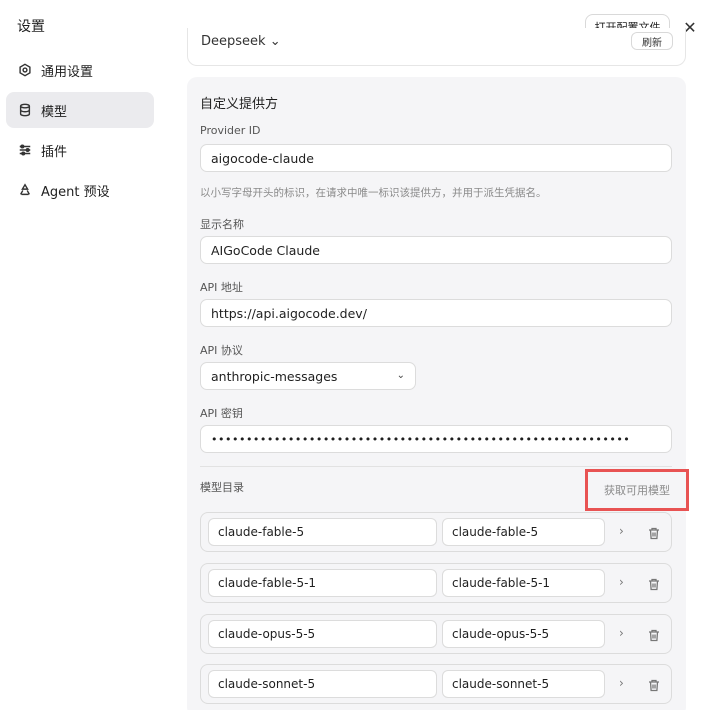  What do you see at coordinates (274, 376) in the screenshot?
I see `api-protocol-value: anthropic-messages` at bounding box center [274, 376].